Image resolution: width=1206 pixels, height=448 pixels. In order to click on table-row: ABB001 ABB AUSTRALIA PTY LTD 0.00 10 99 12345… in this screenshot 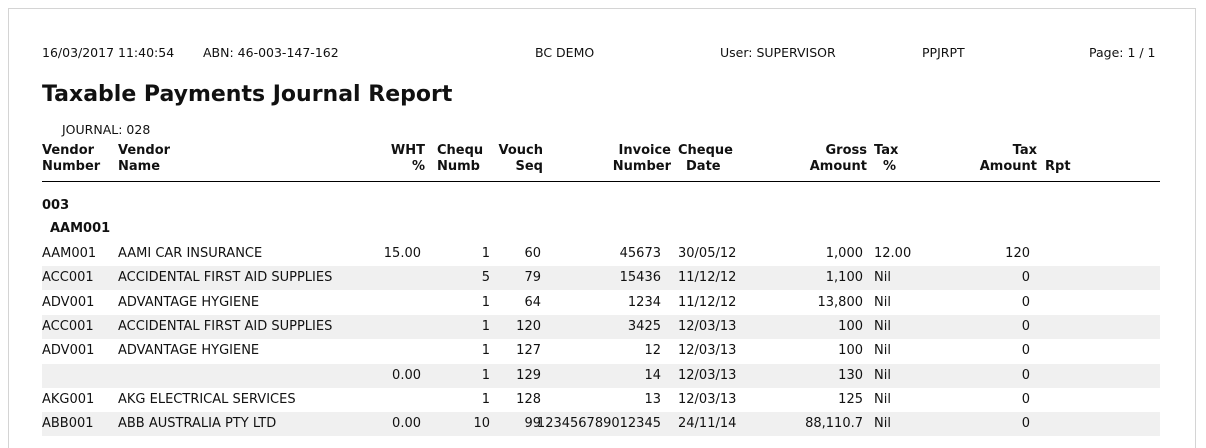, I will do `click(601, 424)`.